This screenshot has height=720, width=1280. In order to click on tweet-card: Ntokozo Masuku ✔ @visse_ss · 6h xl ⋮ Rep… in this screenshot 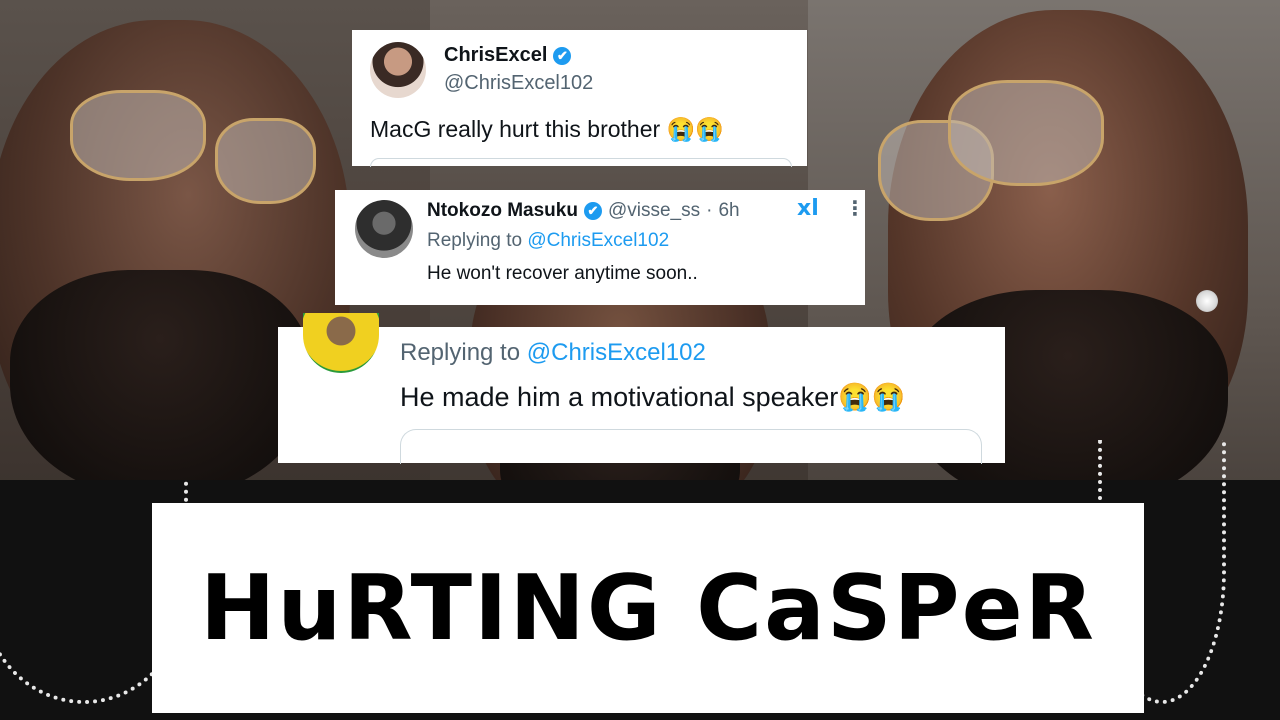, I will do `click(600, 247)`.